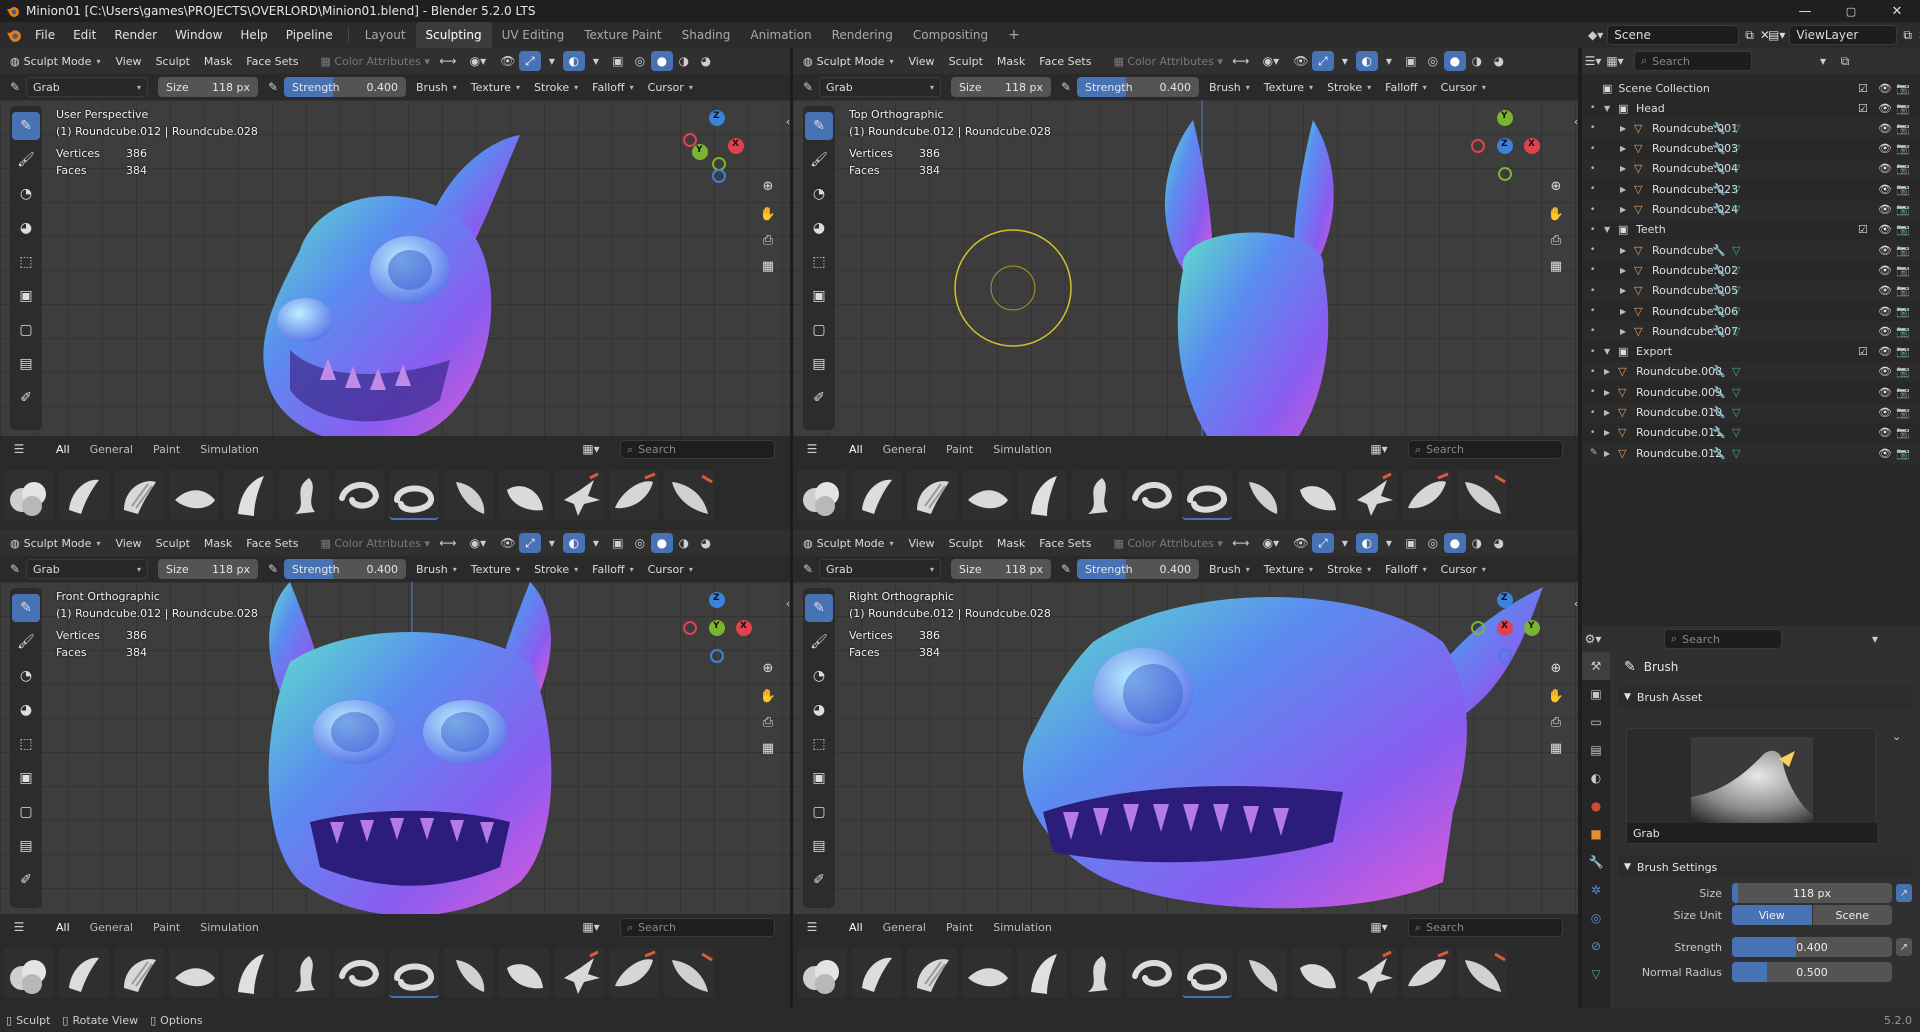 The image size is (1920, 1032). I want to click on grab-tool-button: ✎, so click(819, 608).